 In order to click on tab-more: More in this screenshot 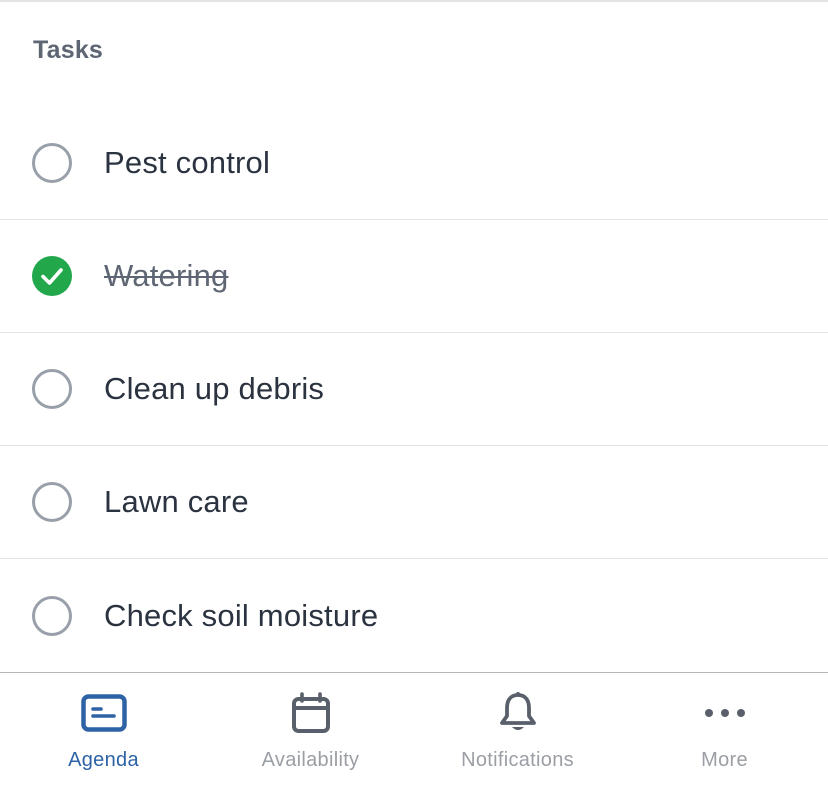, I will do `click(724, 737)`.